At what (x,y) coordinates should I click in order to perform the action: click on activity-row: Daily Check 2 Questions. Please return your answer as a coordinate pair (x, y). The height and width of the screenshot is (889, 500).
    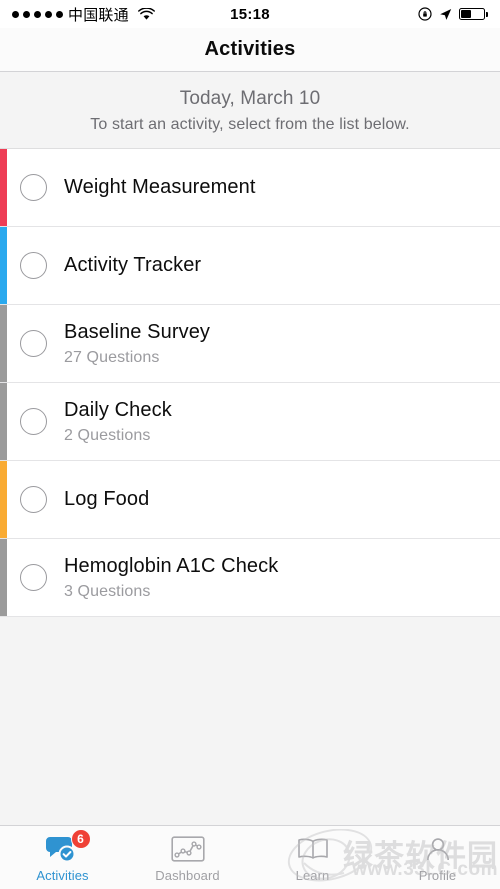
    Looking at the image, I should click on (250, 422).